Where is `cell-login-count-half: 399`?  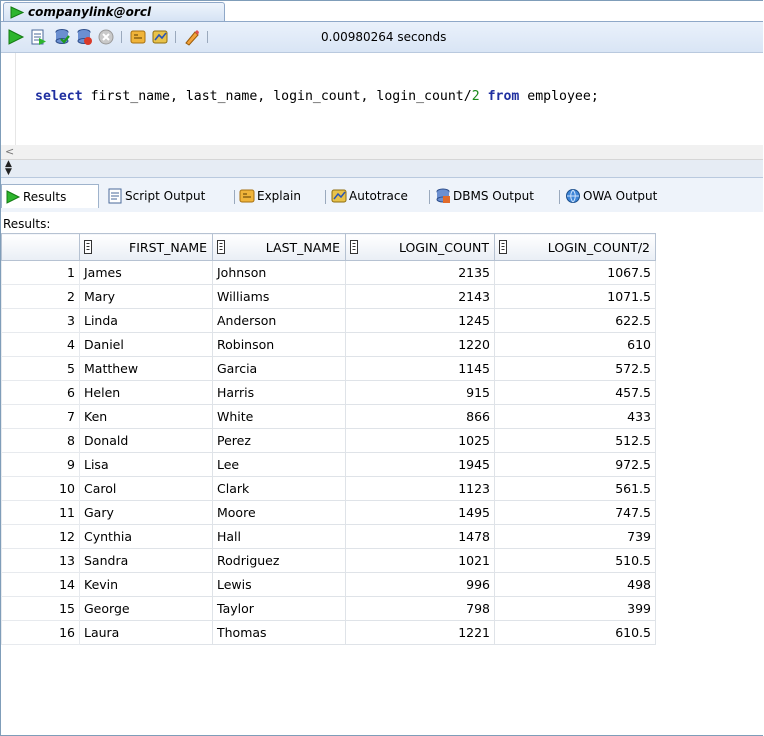 cell-login-count-half: 399 is located at coordinates (575, 608).